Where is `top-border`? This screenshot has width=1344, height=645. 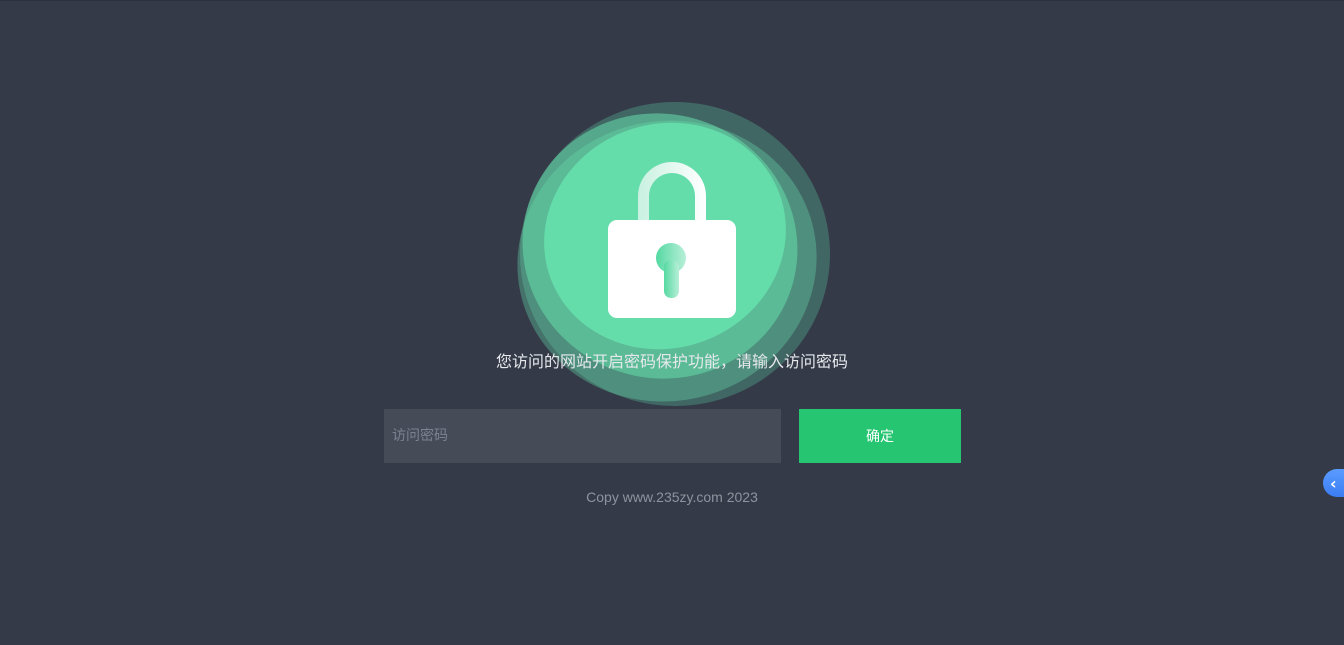 top-border is located at coordinates (672, 0).